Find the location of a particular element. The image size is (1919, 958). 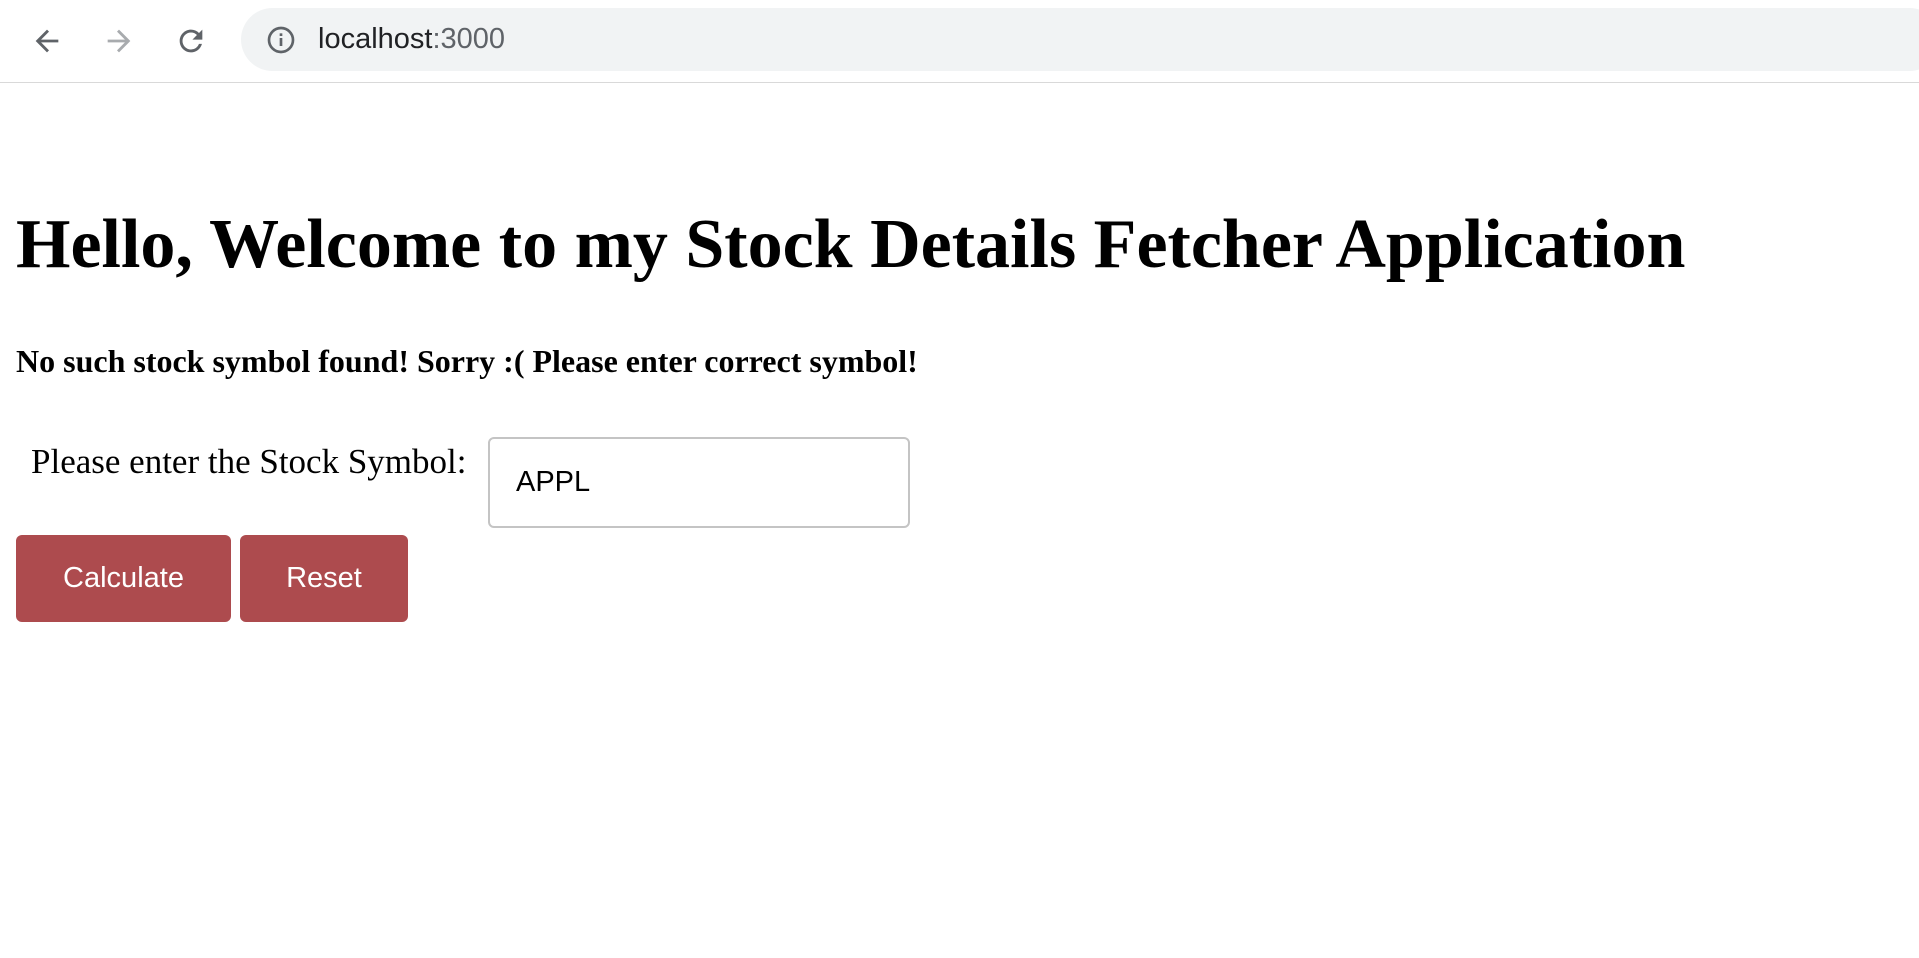

back-button is located at coordinates (47, 41).